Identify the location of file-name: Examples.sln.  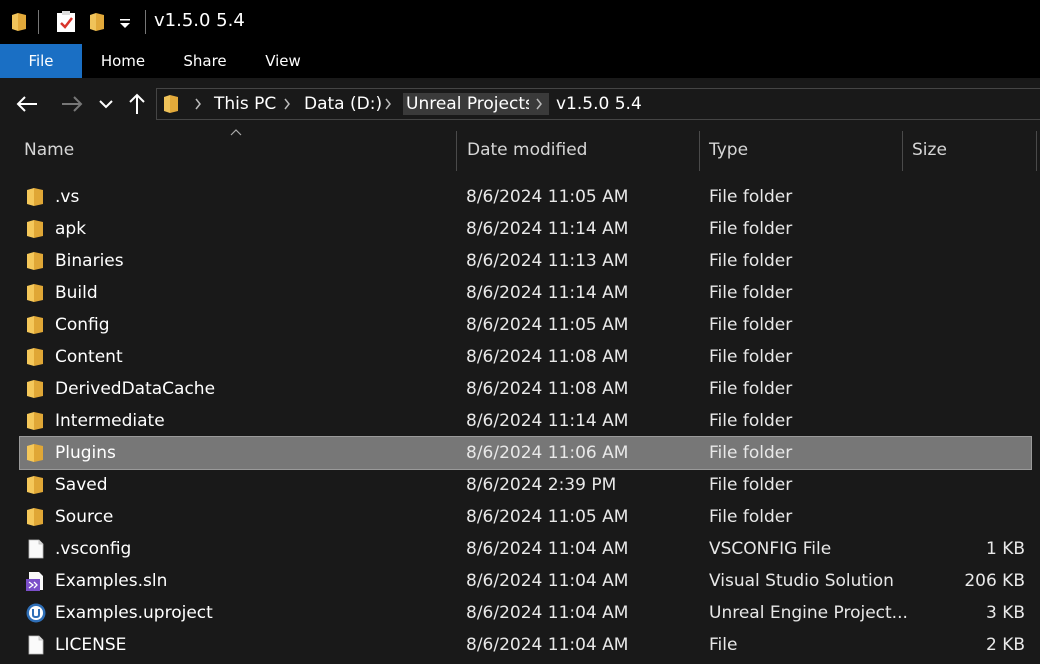
(111, 581).